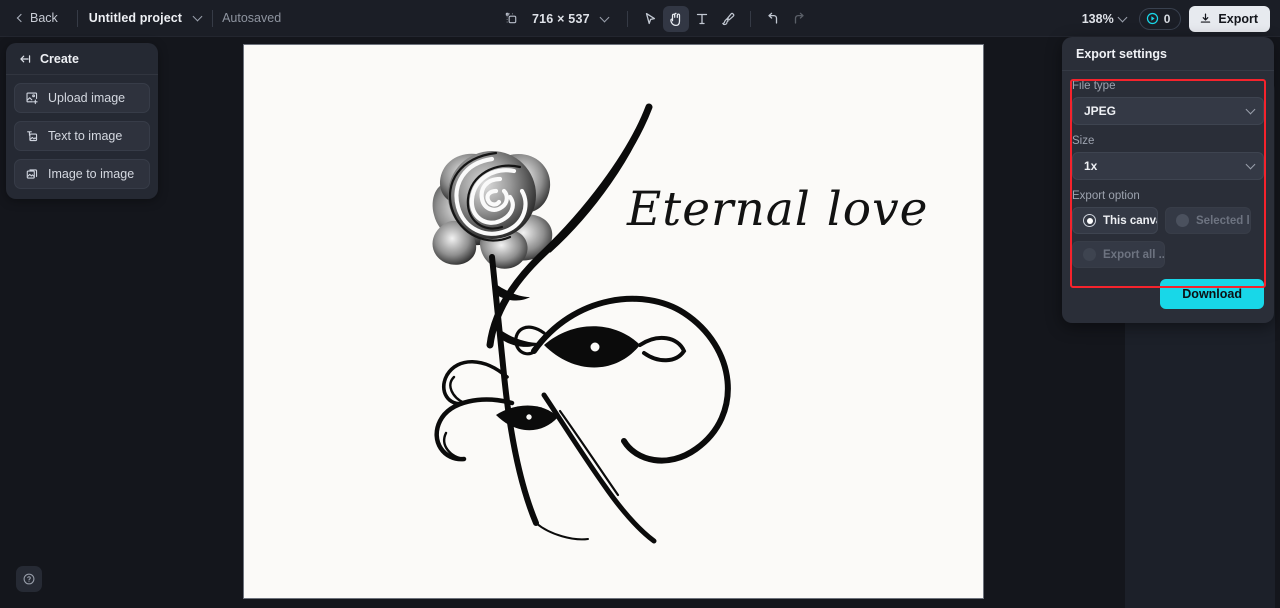  Describe the element at coordinates (59, 58) in the screenshot. I see `create-panel-title: Create` at that location.